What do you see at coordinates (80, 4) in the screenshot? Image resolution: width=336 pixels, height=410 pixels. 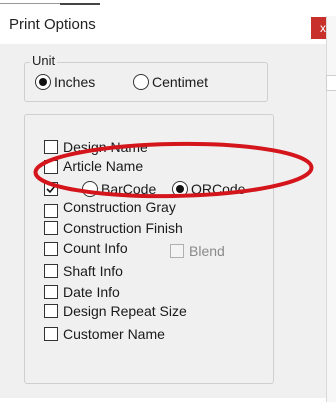 I see `top-divider-dark` at bounding box center [80, 4].